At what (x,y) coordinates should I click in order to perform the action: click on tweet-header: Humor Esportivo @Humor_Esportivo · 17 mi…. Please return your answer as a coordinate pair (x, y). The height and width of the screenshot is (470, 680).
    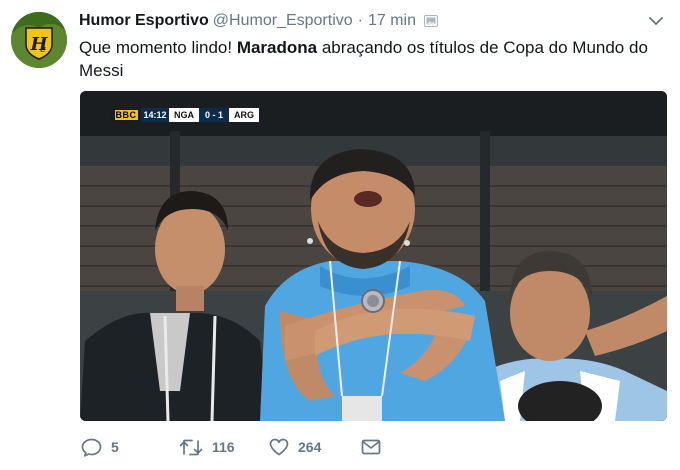
    Looking at the image, I should click on (258, 22).